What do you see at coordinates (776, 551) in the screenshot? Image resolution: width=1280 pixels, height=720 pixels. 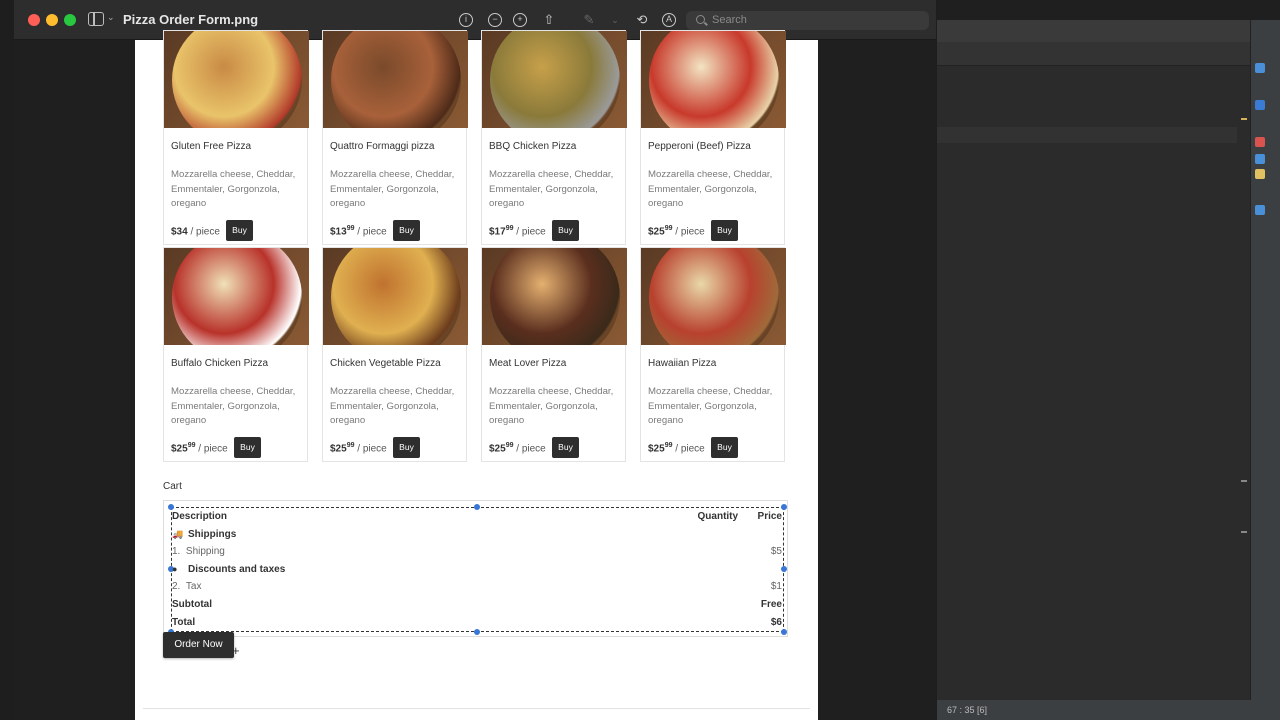 I see `shipping-price: $5` at bounding box center [776, 551].